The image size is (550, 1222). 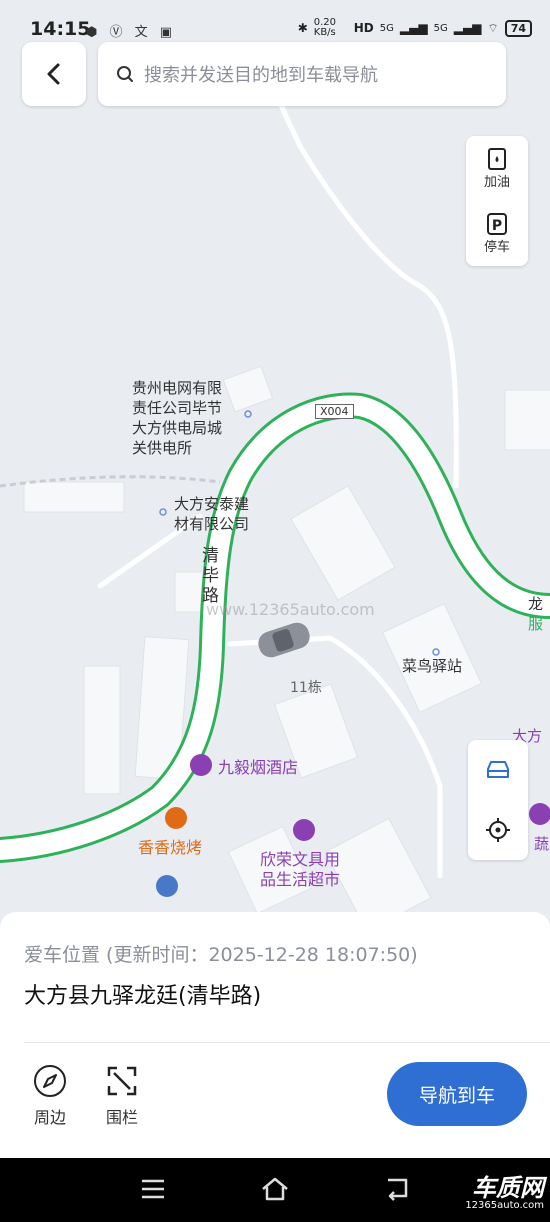 I want to click on parking-button: P 停车, so click(x=497, y=233).